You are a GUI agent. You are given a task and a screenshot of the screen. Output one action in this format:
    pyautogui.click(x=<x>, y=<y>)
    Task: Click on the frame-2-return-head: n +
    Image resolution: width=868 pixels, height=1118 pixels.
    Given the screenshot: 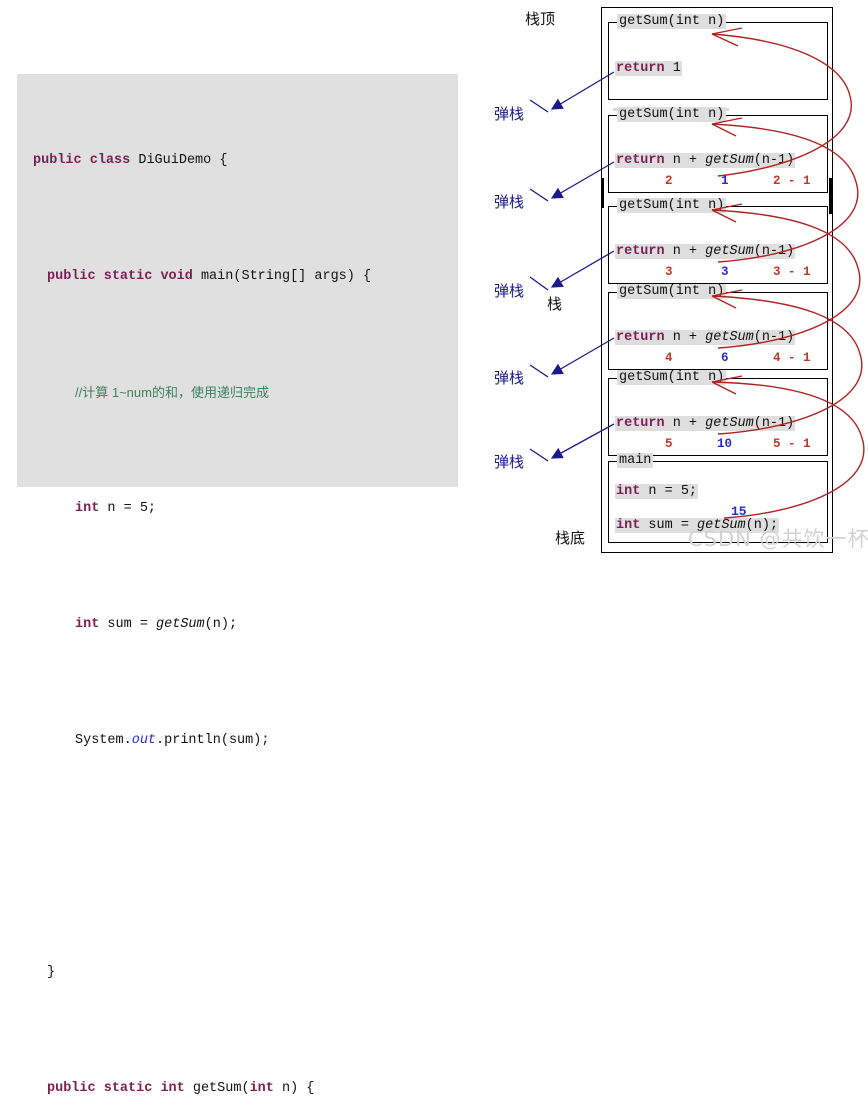 What is the action you would take?
    pyautogui.click(x=685, y=160)
    